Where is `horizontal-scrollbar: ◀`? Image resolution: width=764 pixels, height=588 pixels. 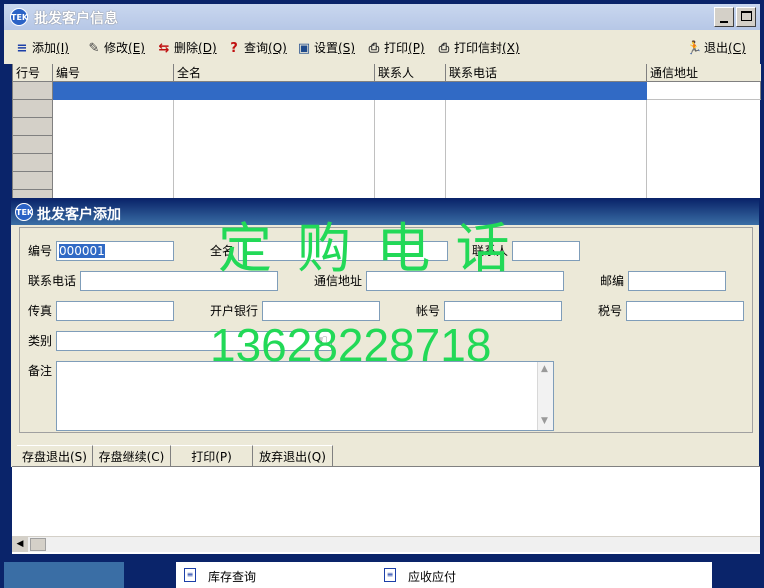 horizontal-scrollbar: ◀ is located at coordinates (386, 544).